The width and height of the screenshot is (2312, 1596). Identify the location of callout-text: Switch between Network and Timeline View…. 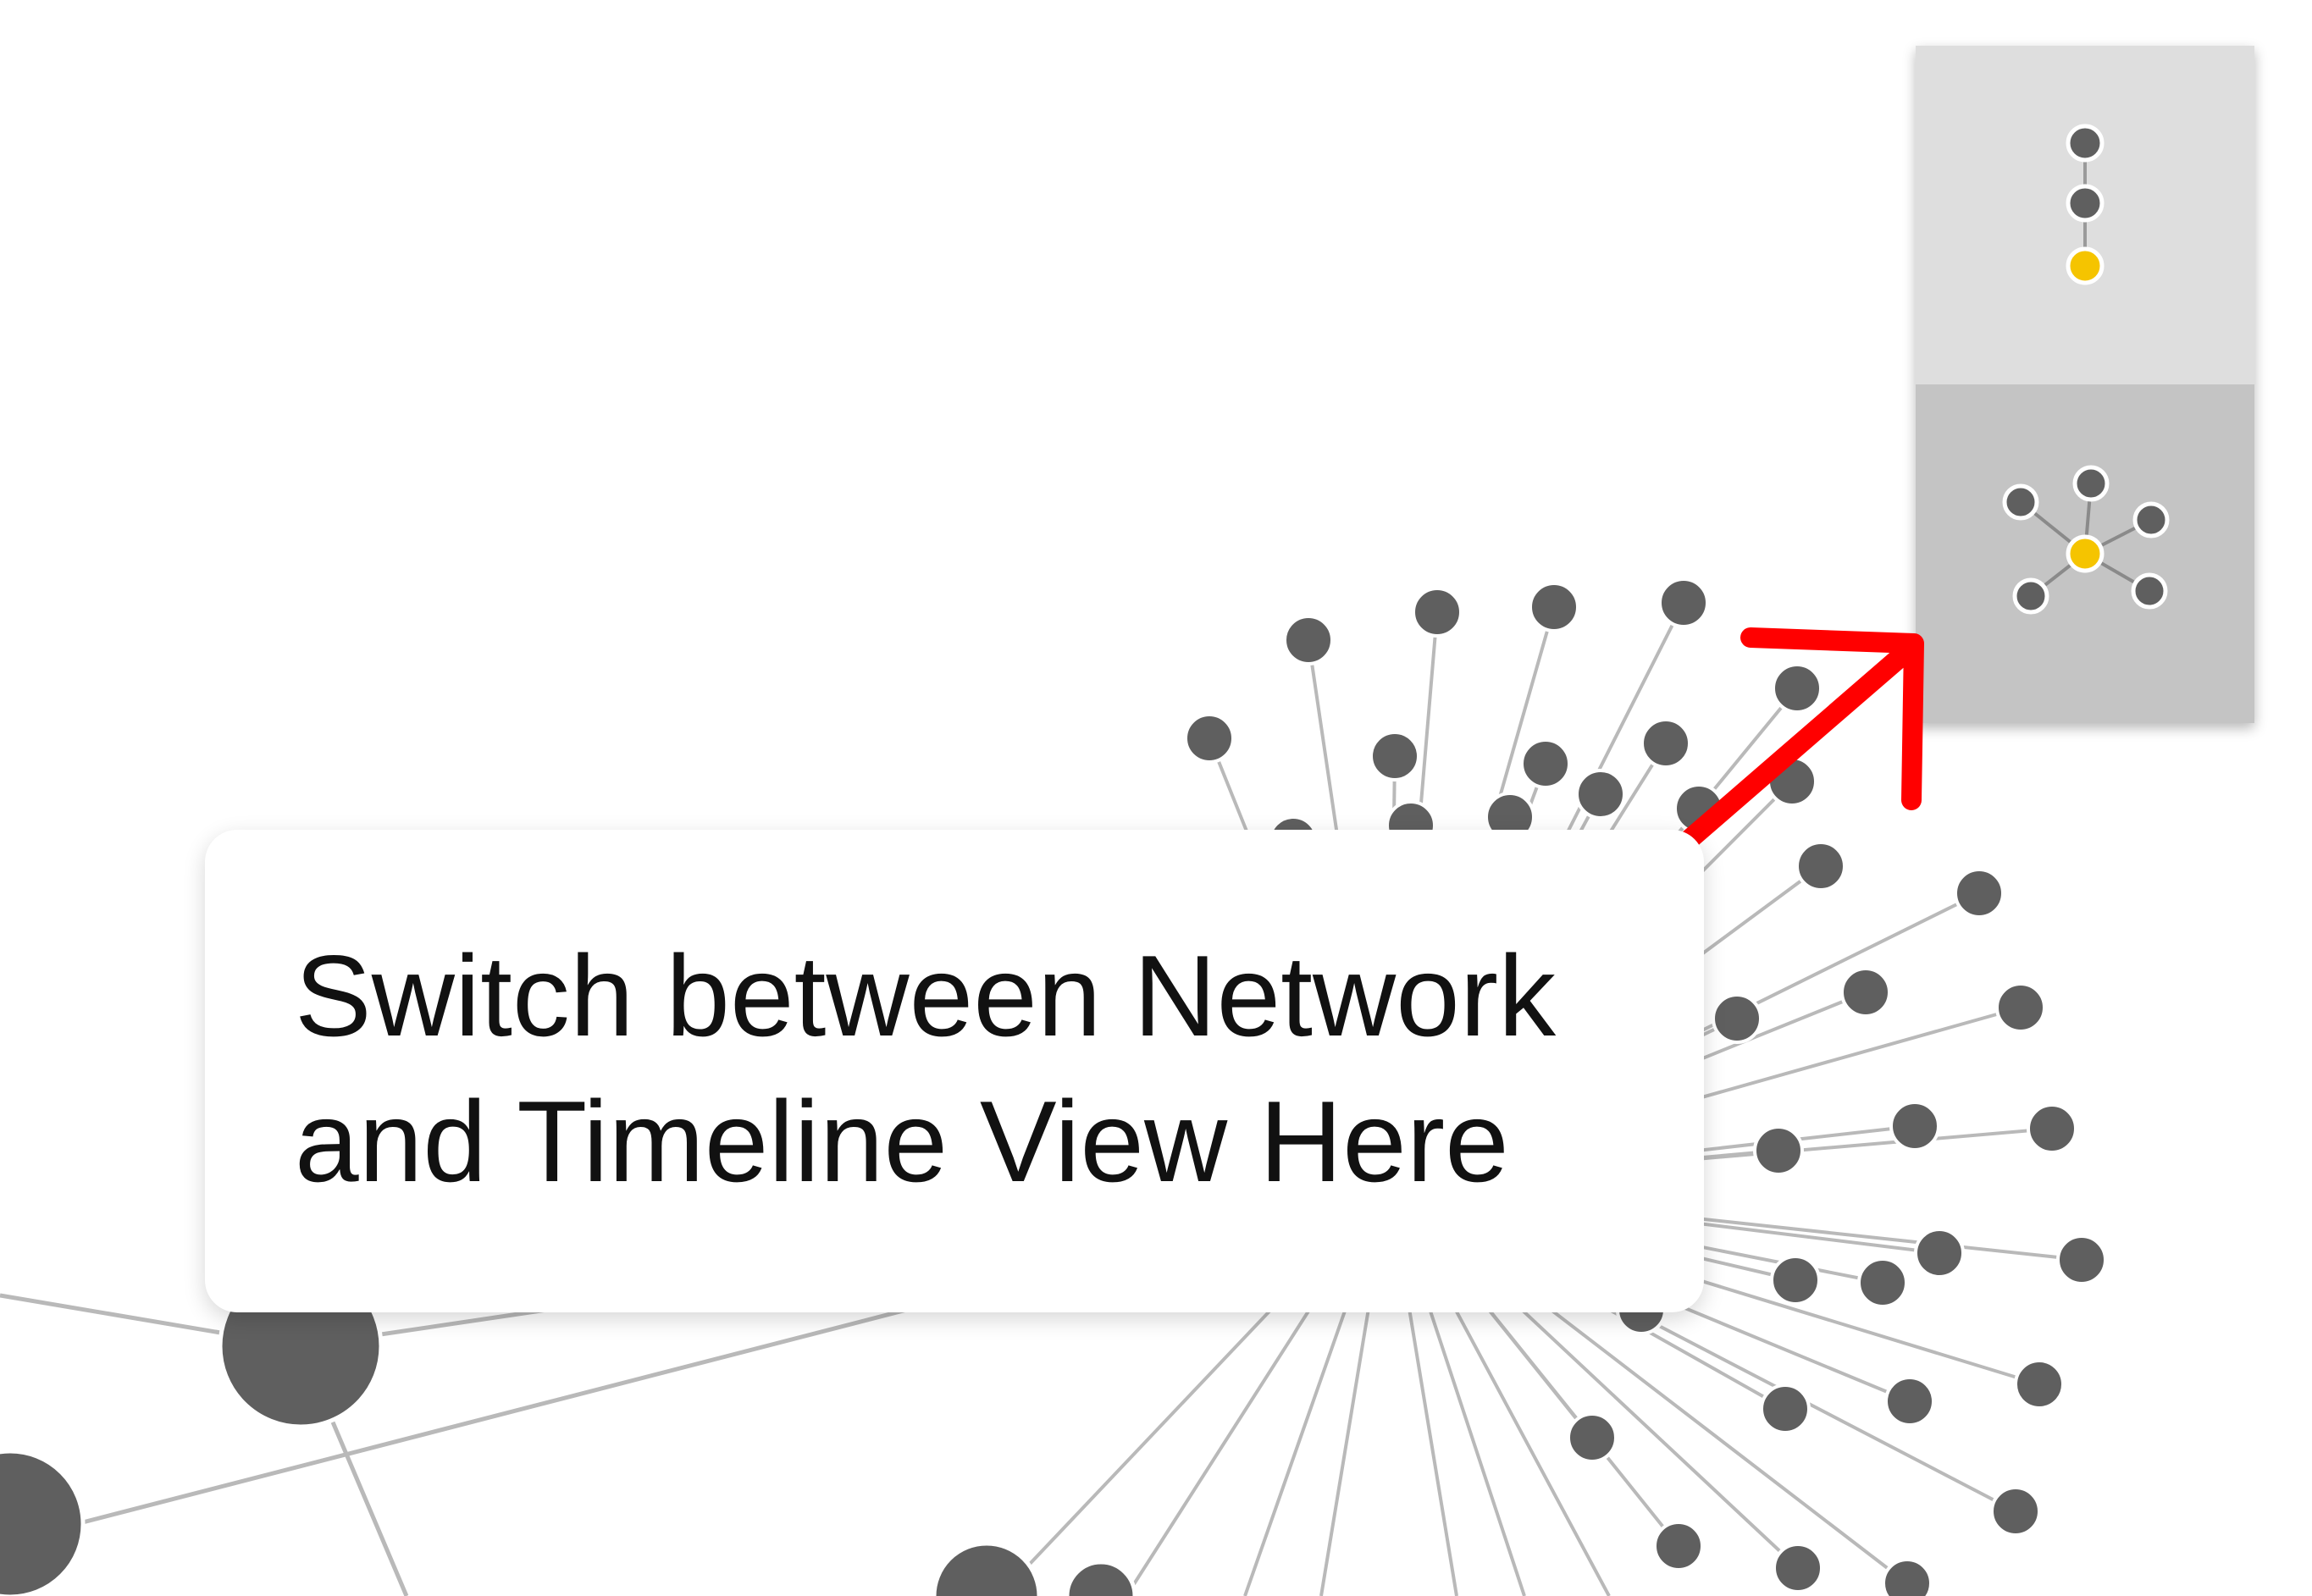
(981, 1068).